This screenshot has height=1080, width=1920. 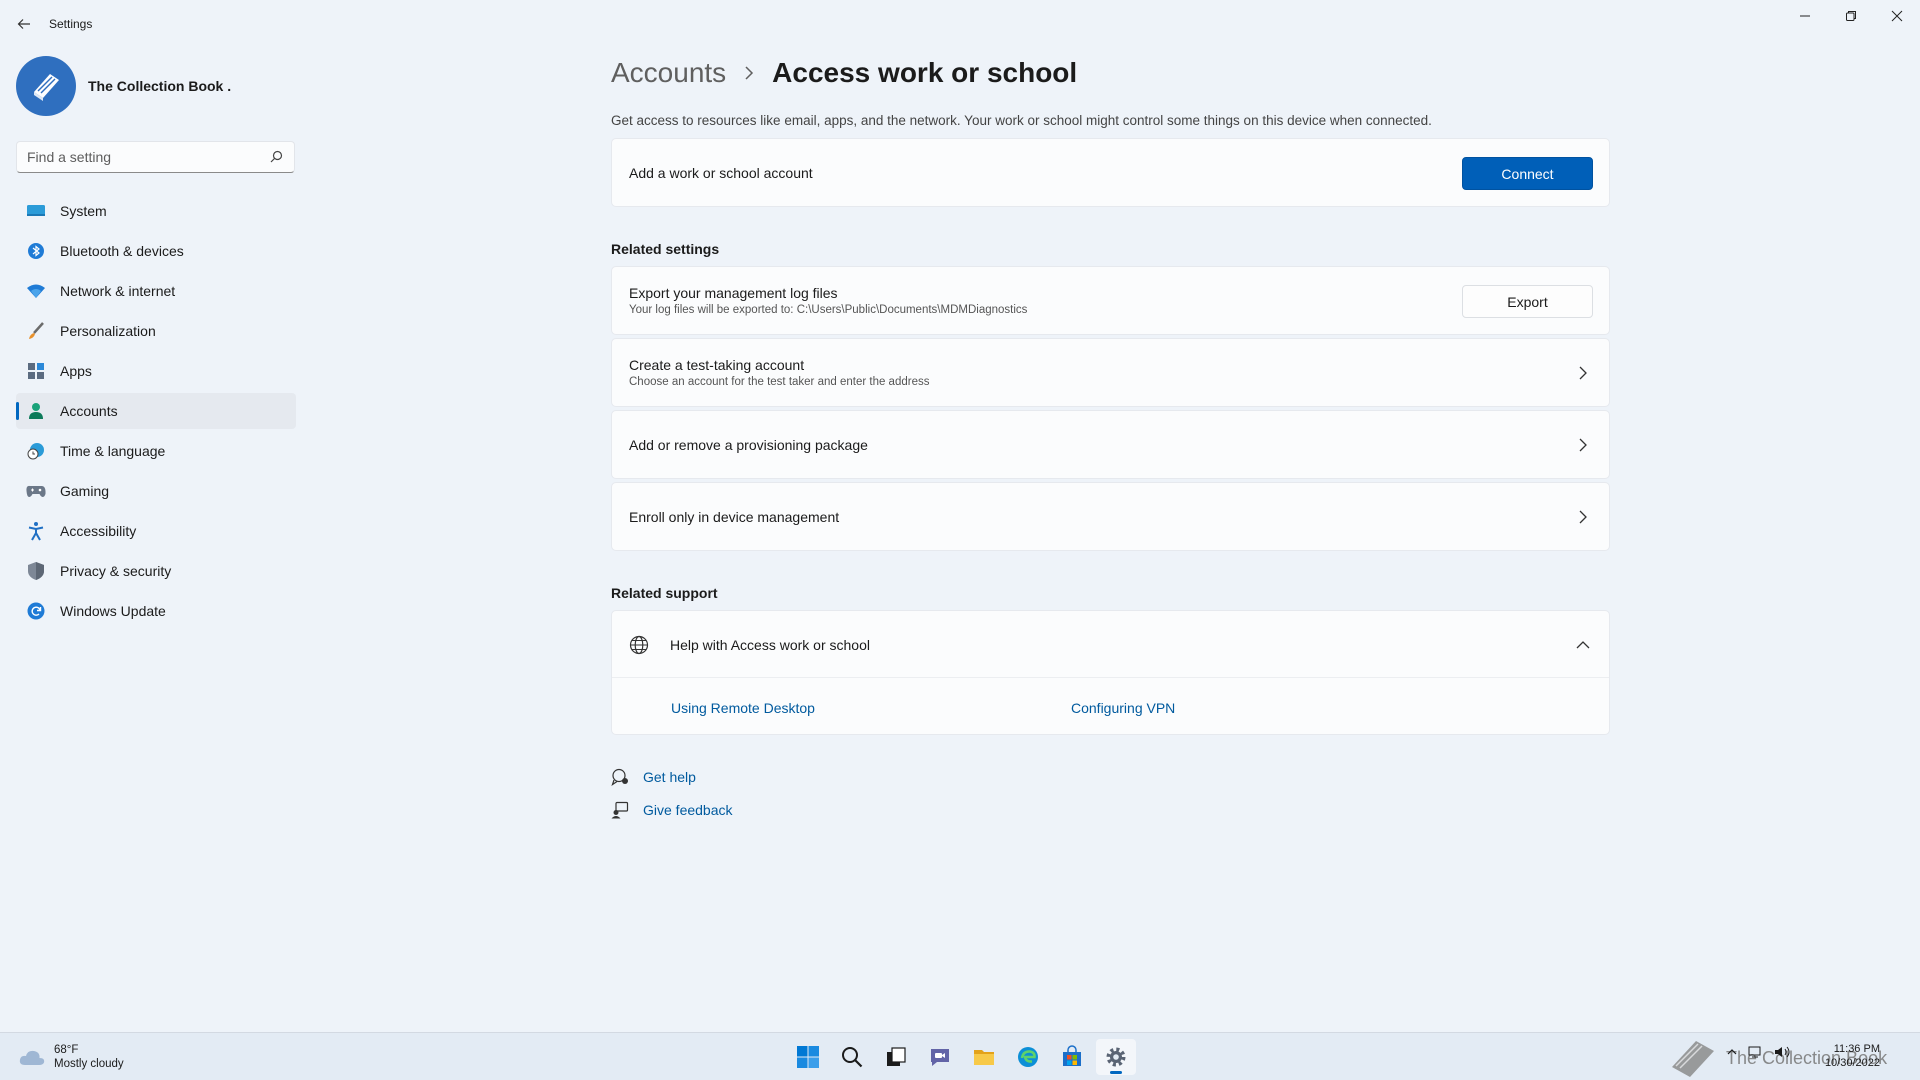 I want to click on sidebar-item-label: Accounts, so click(x=89, y=411).